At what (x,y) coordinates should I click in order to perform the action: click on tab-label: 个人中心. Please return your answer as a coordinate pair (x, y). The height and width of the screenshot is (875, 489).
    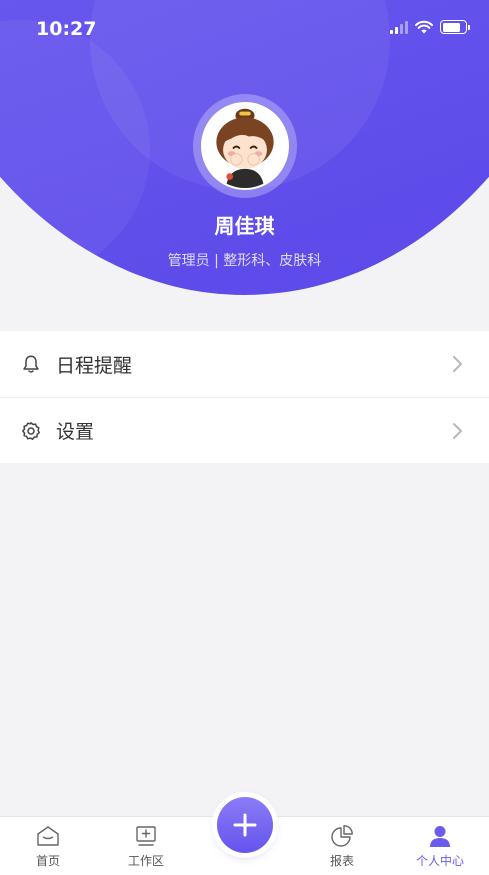
    Looking at the image, I should click on (439, 861).